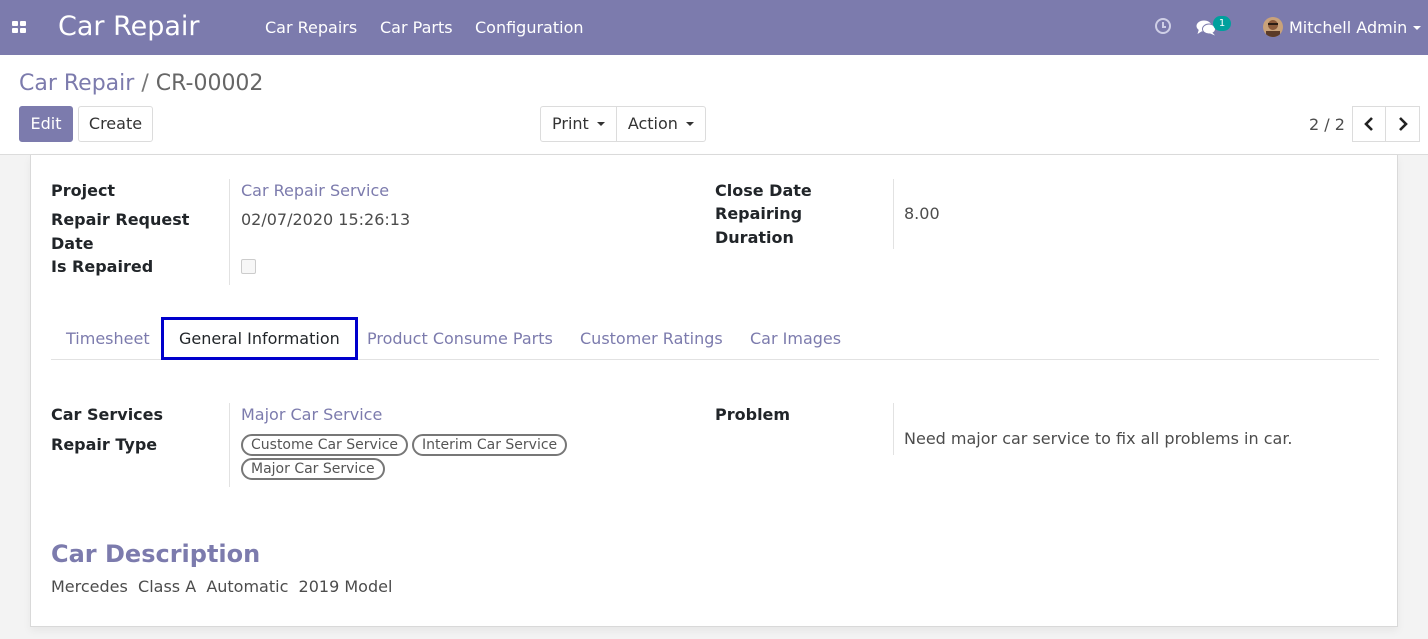 The width and height of the screenshot is (1428, 639). I want to click on chevron-right-icon, so click(1403, 124).